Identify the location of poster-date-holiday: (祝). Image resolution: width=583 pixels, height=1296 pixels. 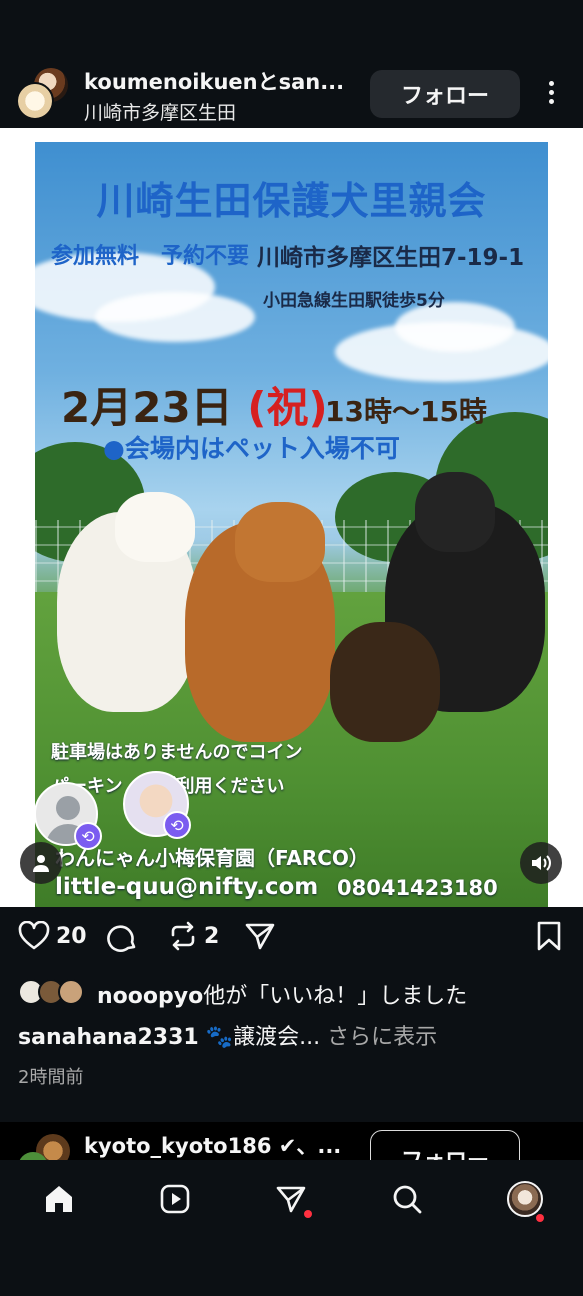
(287, 407).